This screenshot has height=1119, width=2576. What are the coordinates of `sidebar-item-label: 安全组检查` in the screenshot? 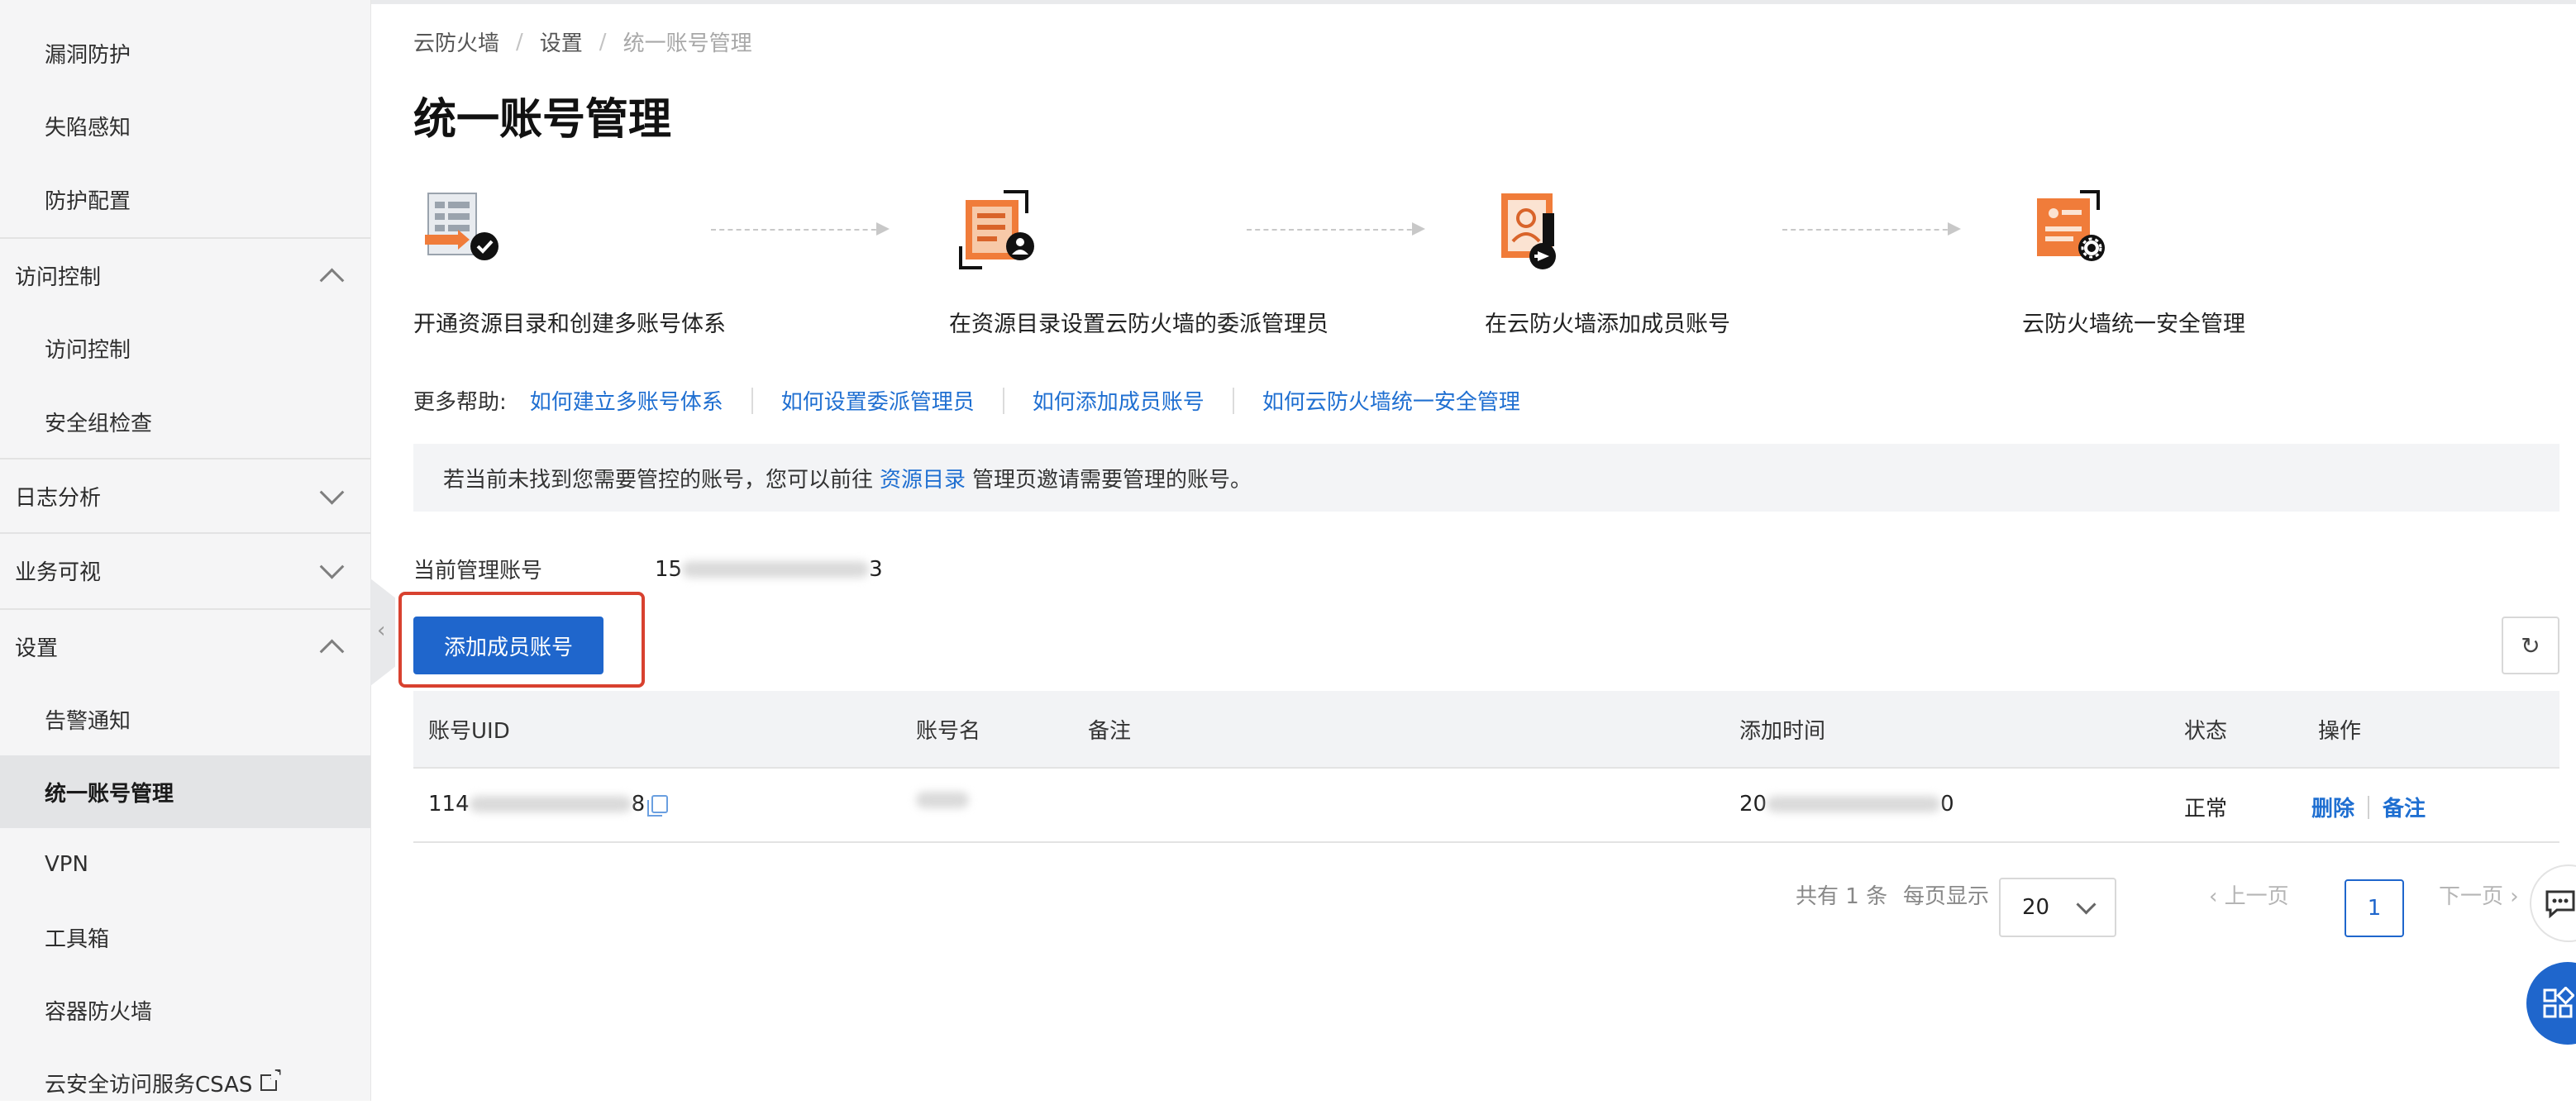 It's located at (99, 424).